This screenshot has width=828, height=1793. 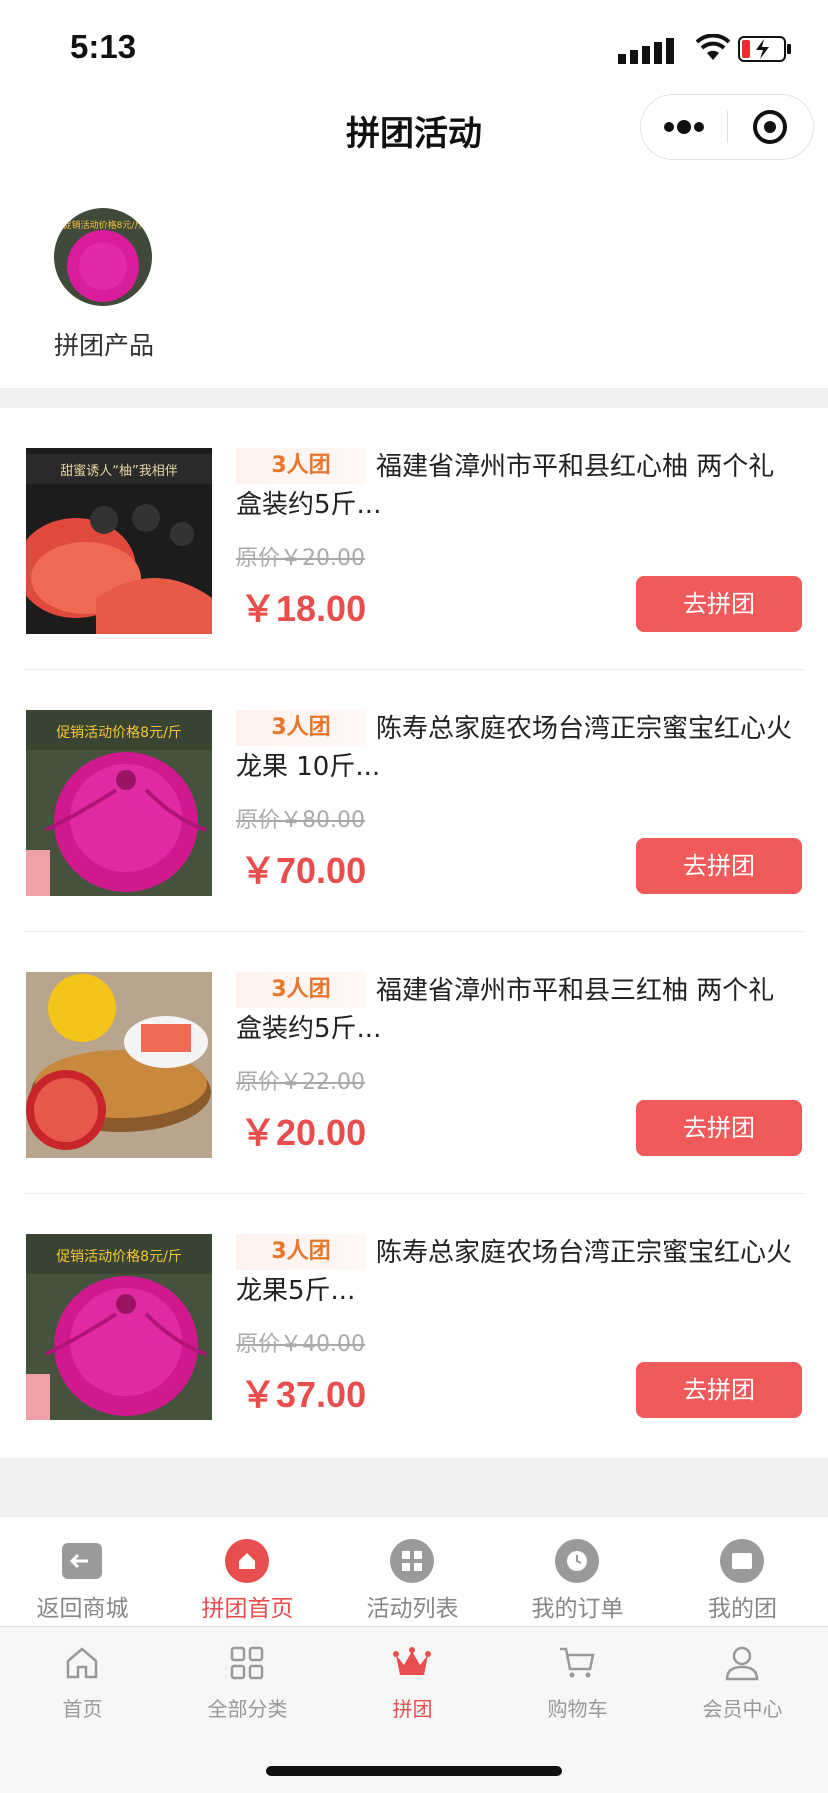 What do you see at coordinates (414, 50) in the screenshot?
I see `status-bar: 5:13` at bounding box center [414, 50].